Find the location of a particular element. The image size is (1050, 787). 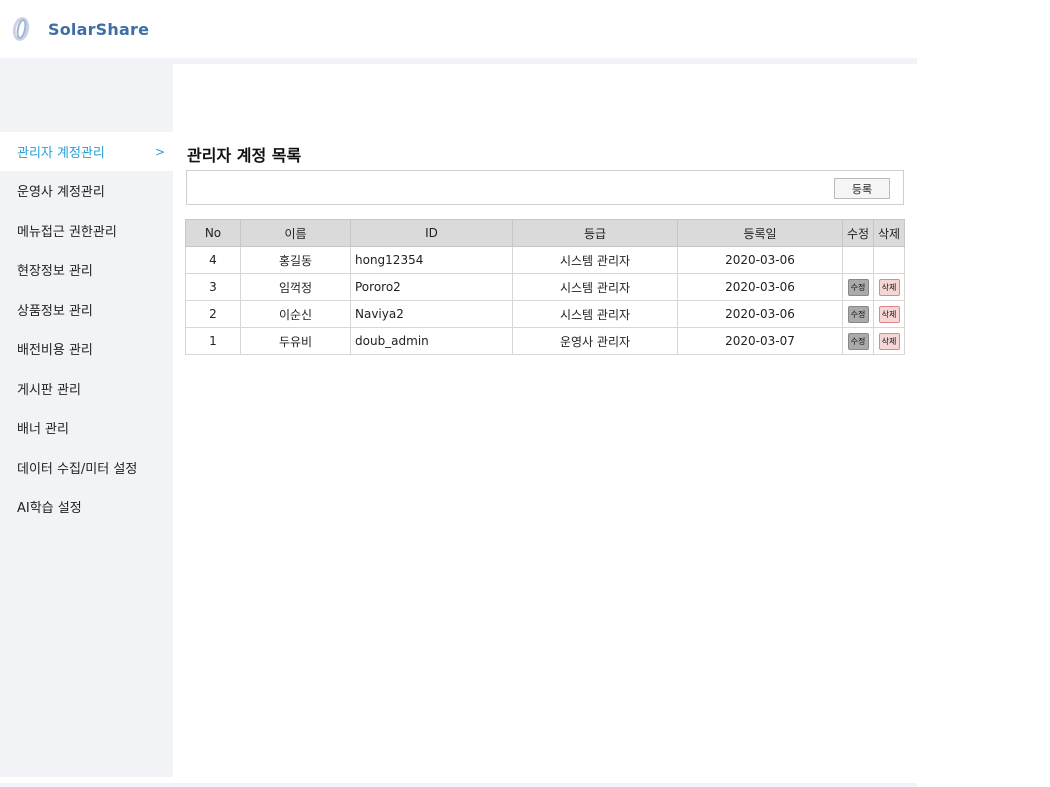

sidebar-item-label: 현장정보 관리 is located at coordinates (55, 272).